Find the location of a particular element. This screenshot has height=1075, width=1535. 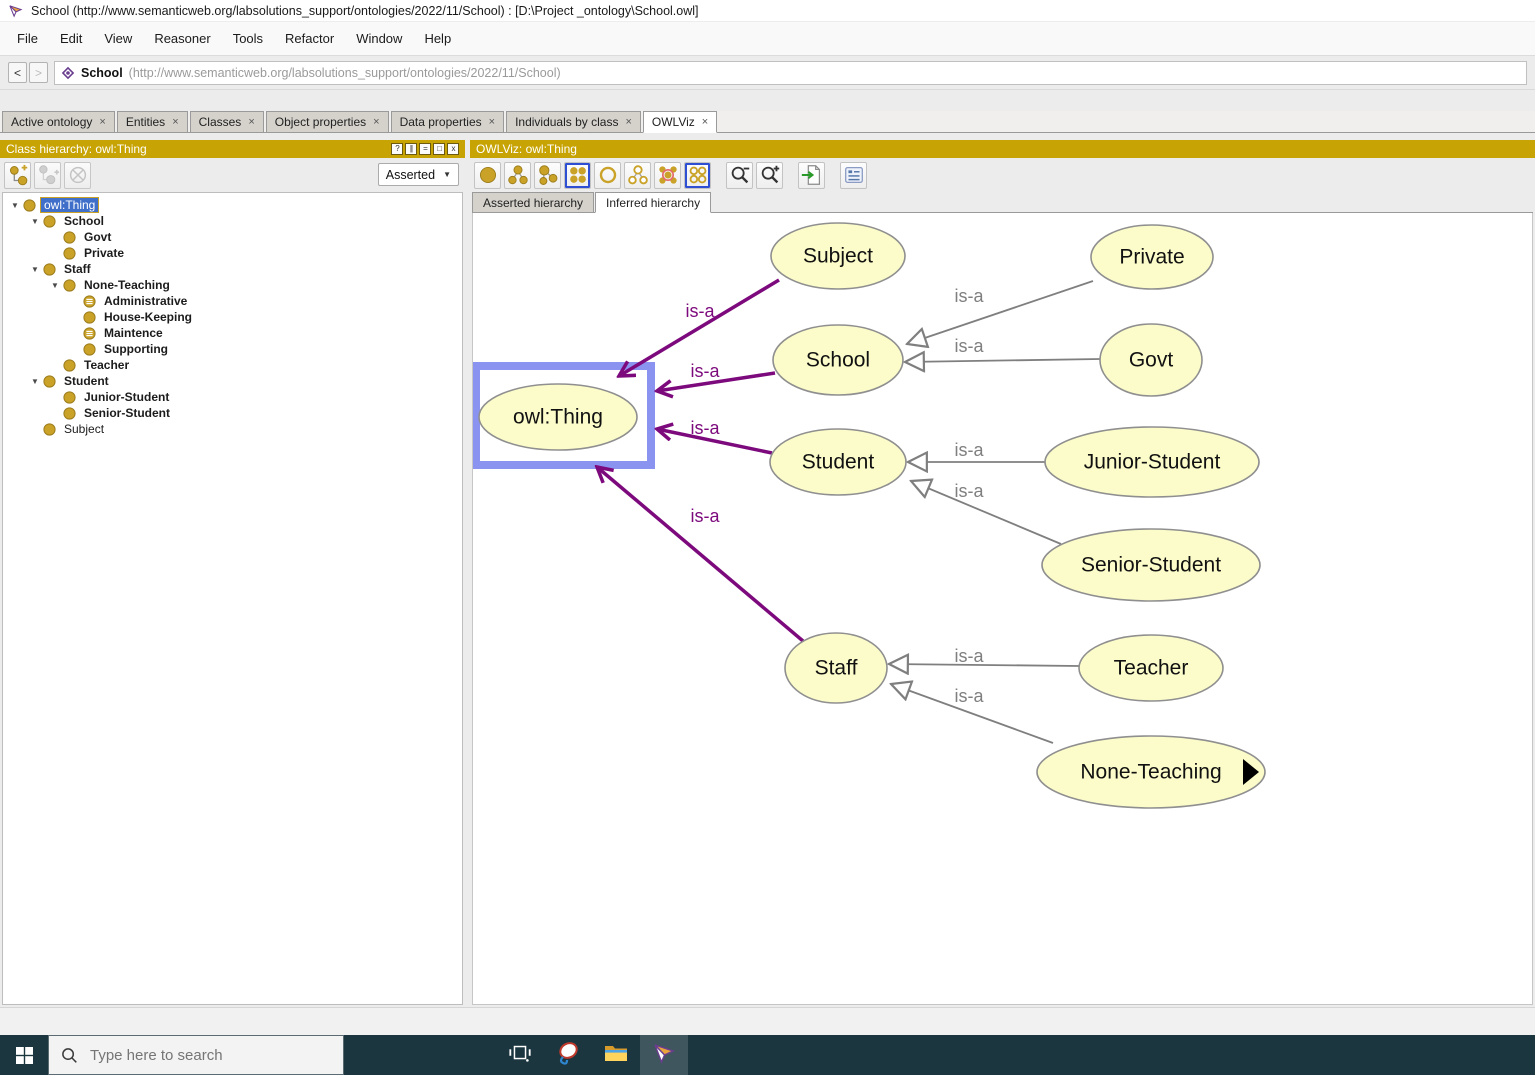

hide-all-classes-button is located at coordinates (697, 175).